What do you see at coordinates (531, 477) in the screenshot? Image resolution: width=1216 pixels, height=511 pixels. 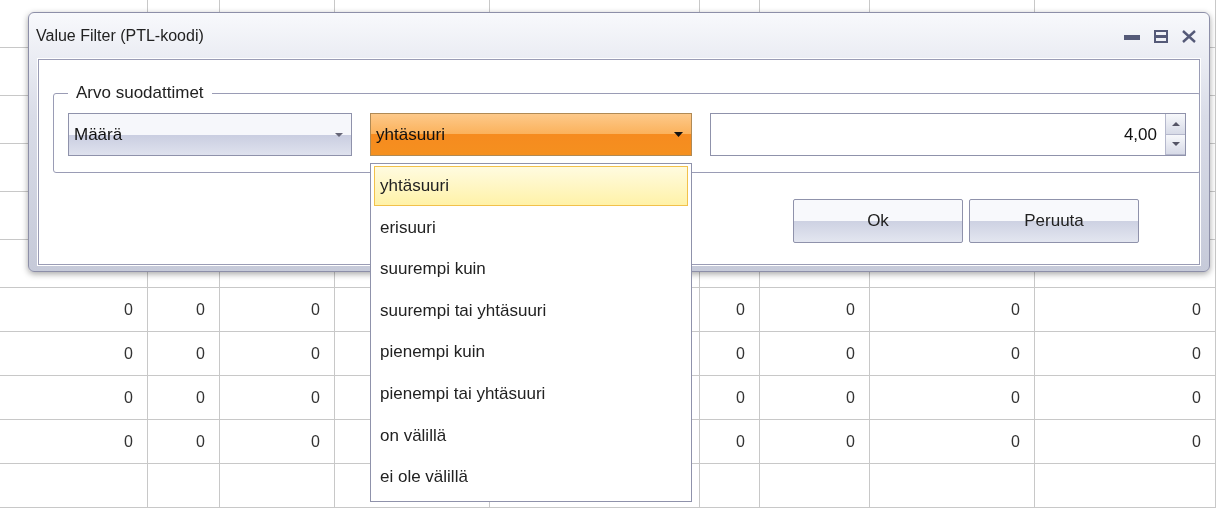 I see `dropdown-option: ei ole välillä` at bounding box center [531, 477].